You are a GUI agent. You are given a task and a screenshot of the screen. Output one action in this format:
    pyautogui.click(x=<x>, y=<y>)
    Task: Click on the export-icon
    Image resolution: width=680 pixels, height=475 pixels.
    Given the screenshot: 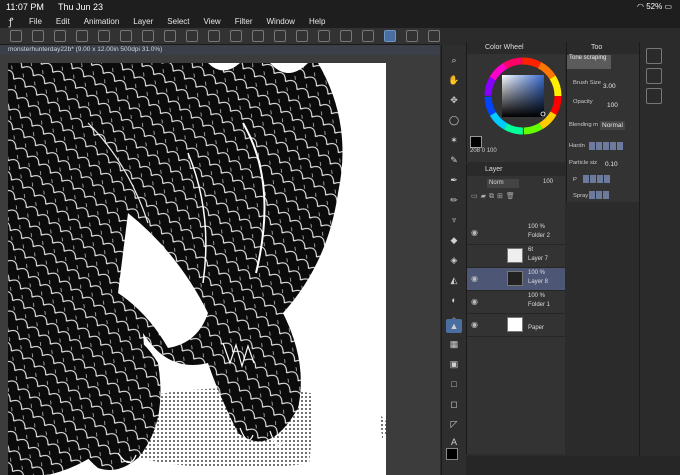 What is the action you would take?
    pyautogui.click(x=82, y=36)
    